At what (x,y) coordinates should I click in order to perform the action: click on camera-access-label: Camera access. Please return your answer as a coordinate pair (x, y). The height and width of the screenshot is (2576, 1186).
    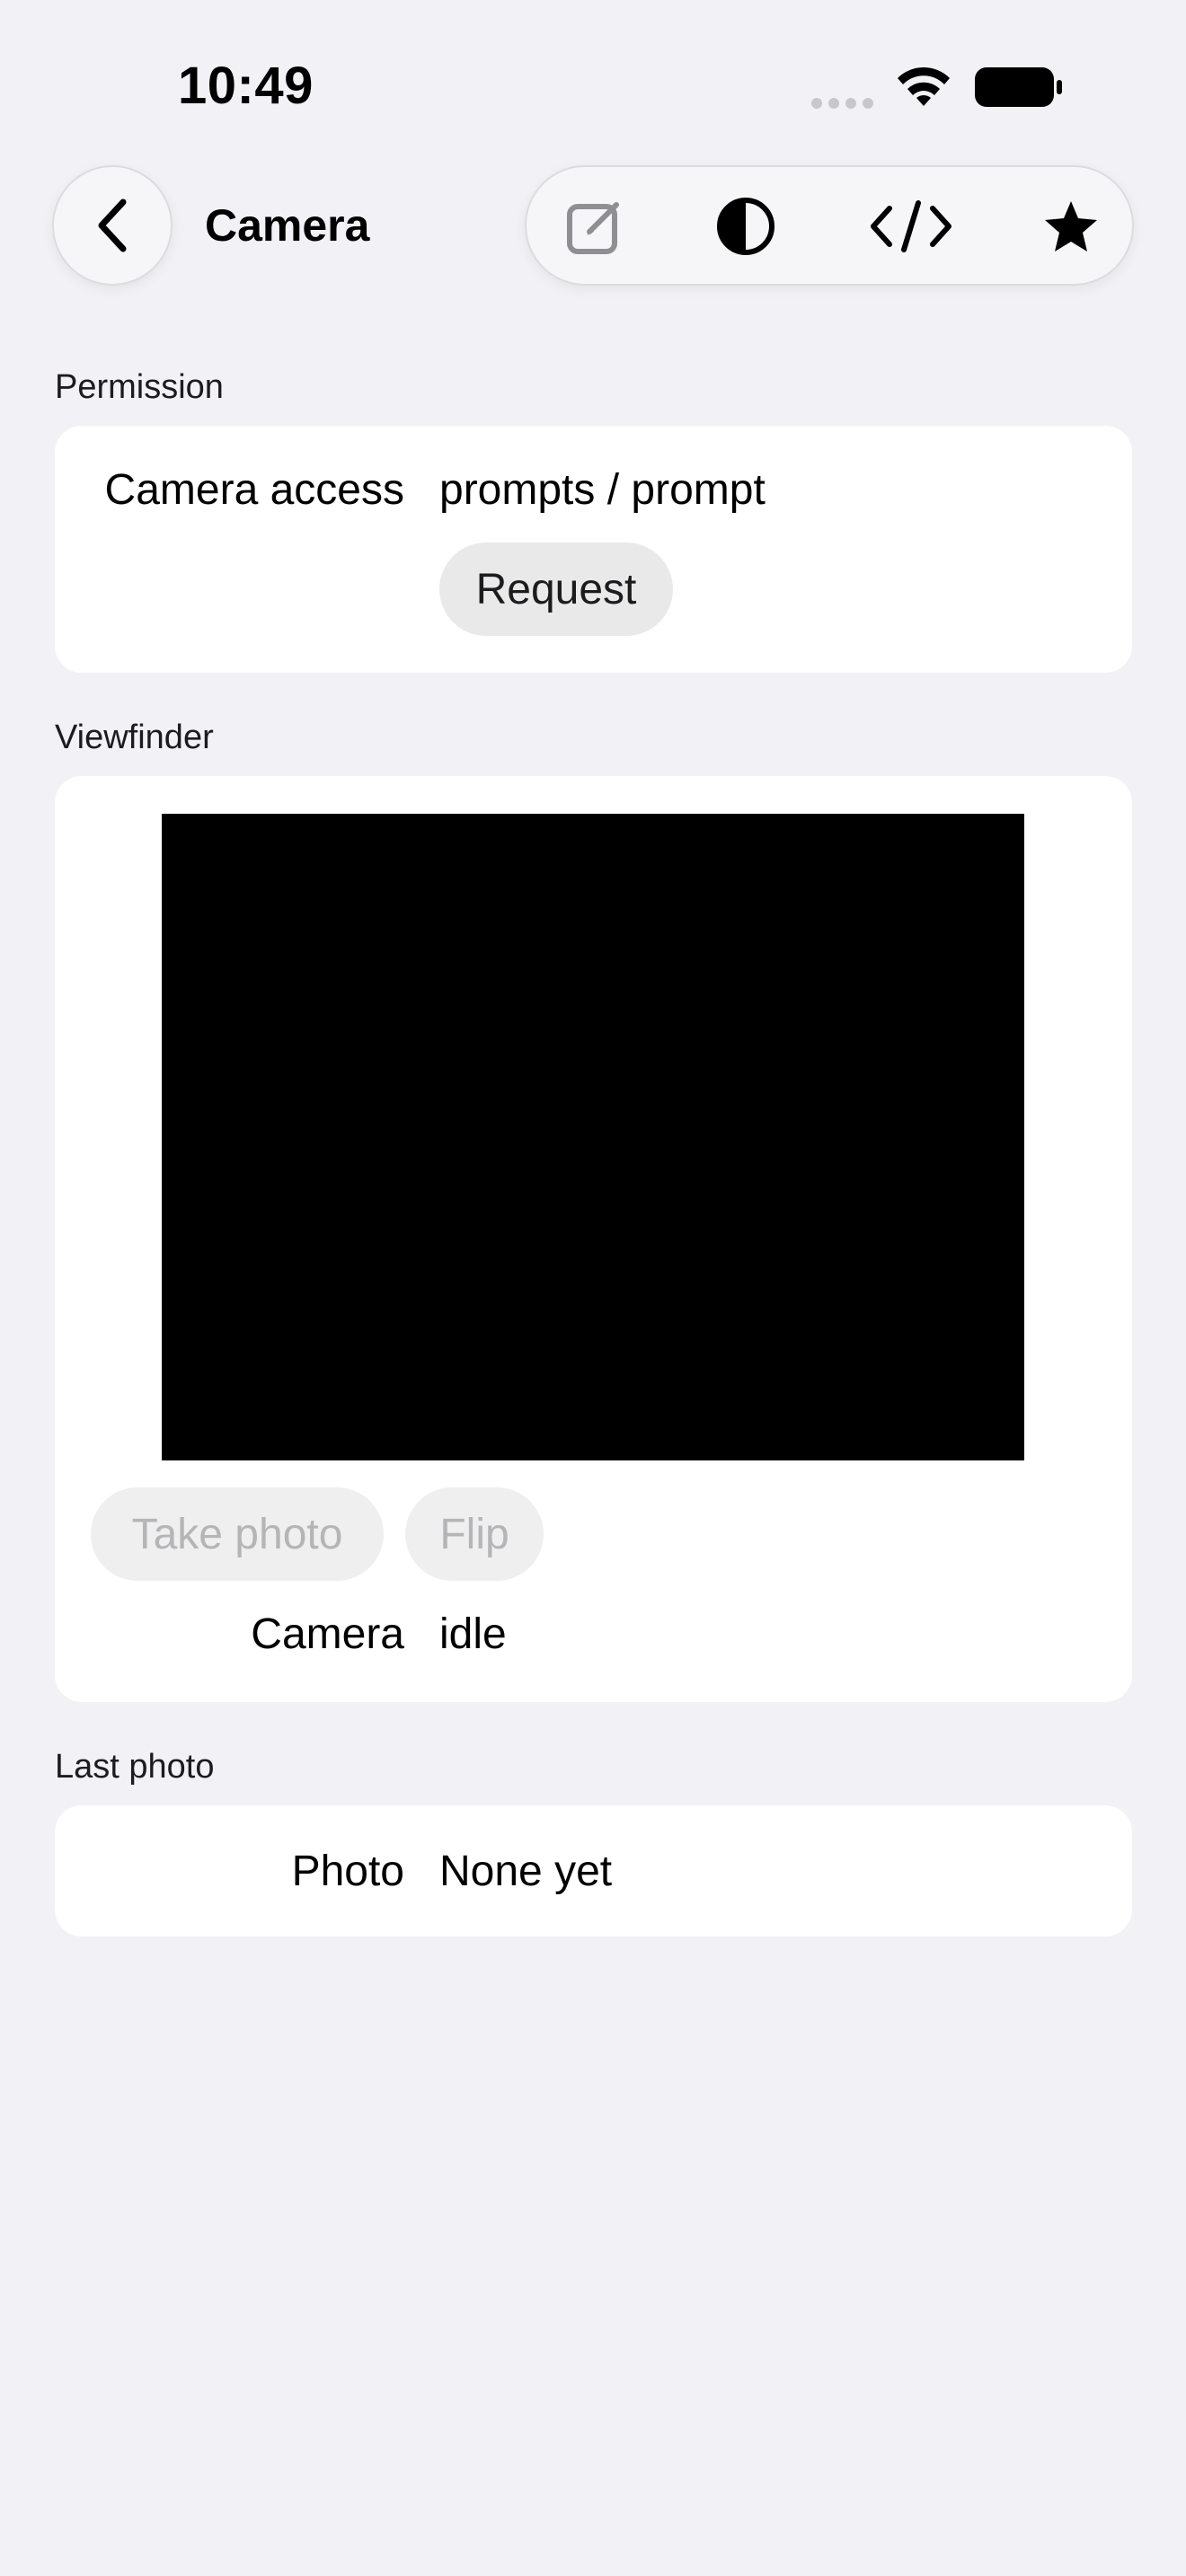
    Looking at the image, I should click on (254, 490).